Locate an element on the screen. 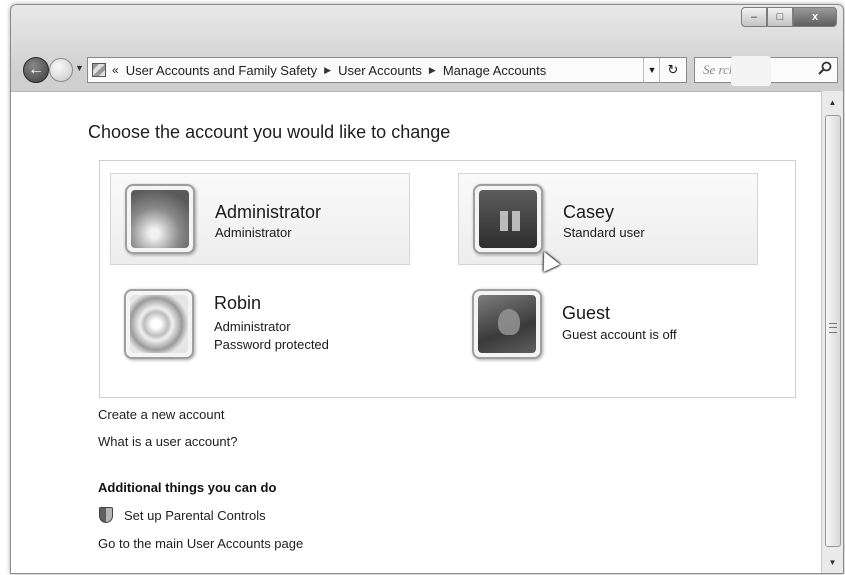 The image size is (845, 575). breadcrumb-overflow: « is located at coordinates (115, 70).